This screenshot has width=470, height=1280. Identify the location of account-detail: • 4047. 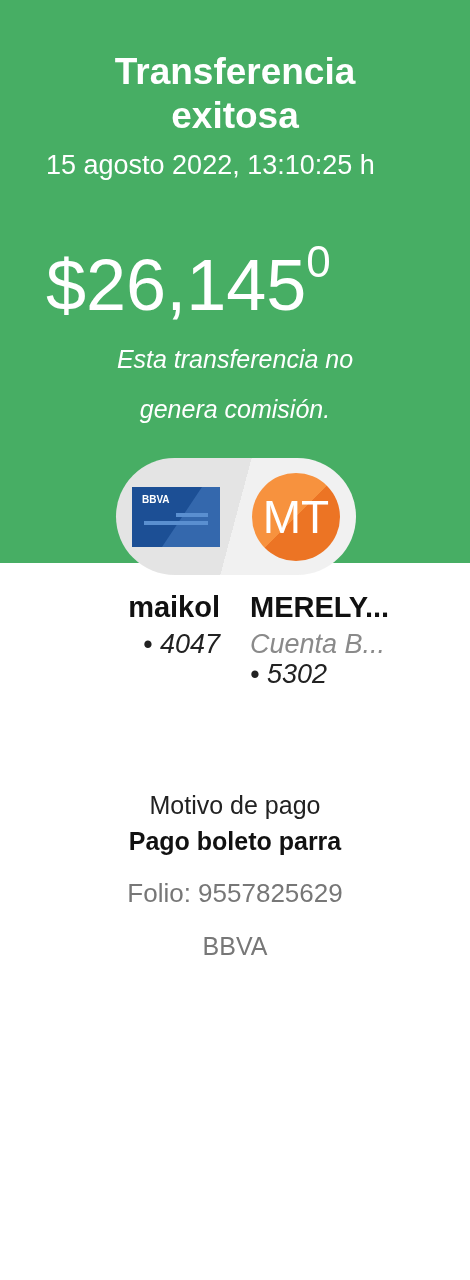
(181, 644).